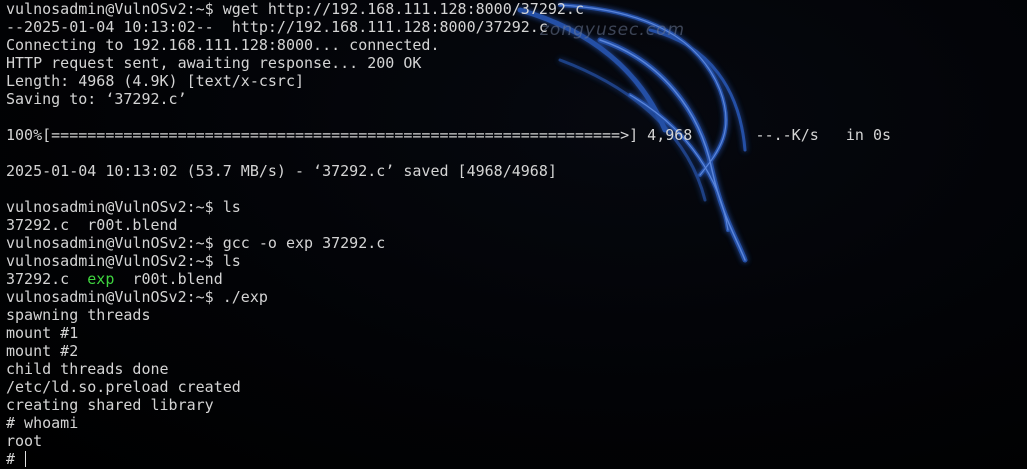 Image resolution: width=1027 pixels, height=469 pixels. What do you see at coordinates (38, 279) in the screenshot?
I see `ls-file: 37292.c` at bounding box center [38, 279].